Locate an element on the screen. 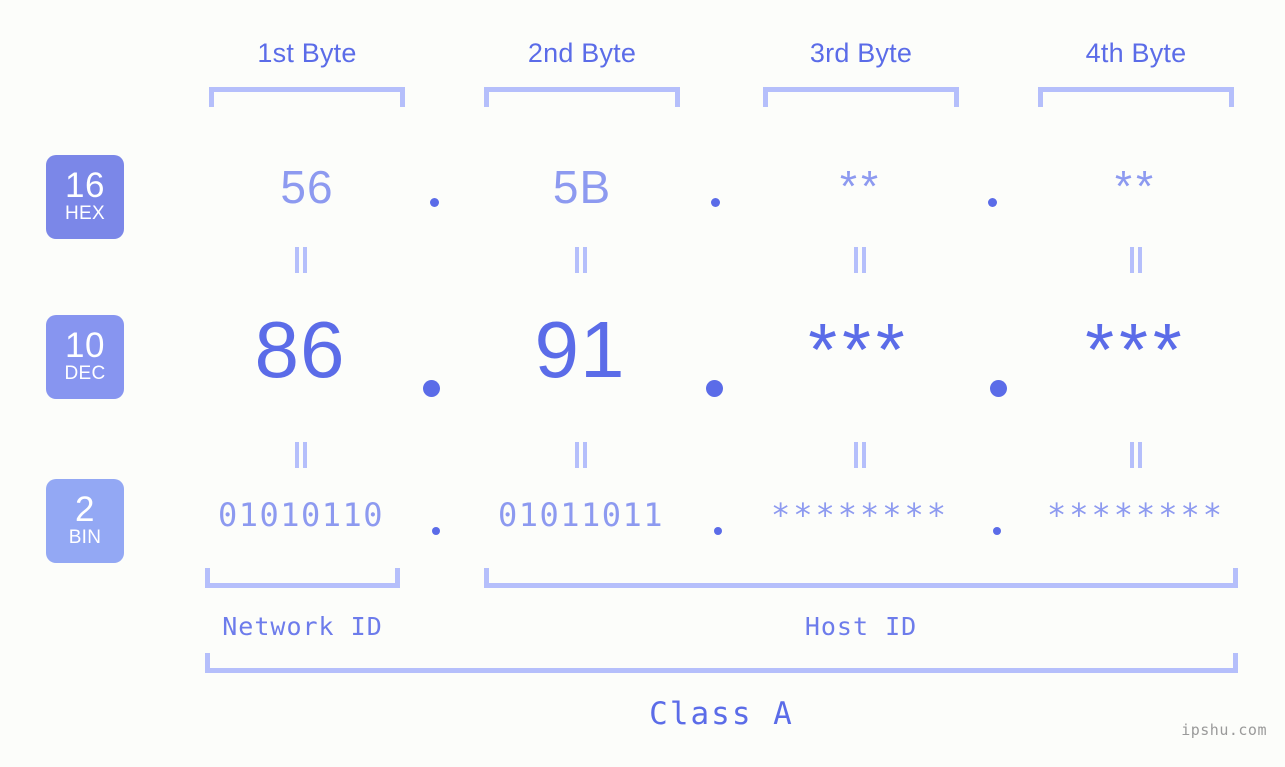 This screenshot has height=767, width=1285. base-badge-hex-name: HEX is located at coordinates (85, 213).